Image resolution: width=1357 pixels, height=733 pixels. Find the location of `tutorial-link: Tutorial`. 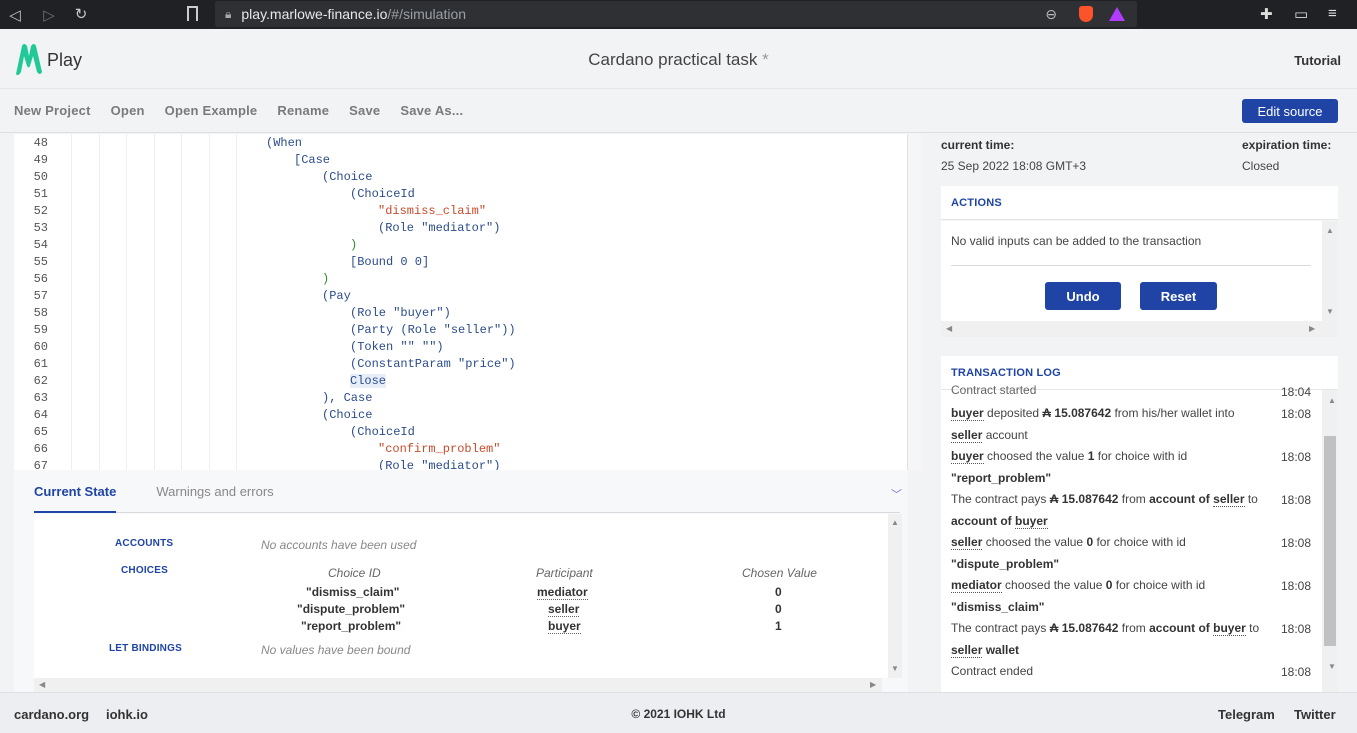

tutorial-link: Tutorial is located at coordinates (1317, 60).